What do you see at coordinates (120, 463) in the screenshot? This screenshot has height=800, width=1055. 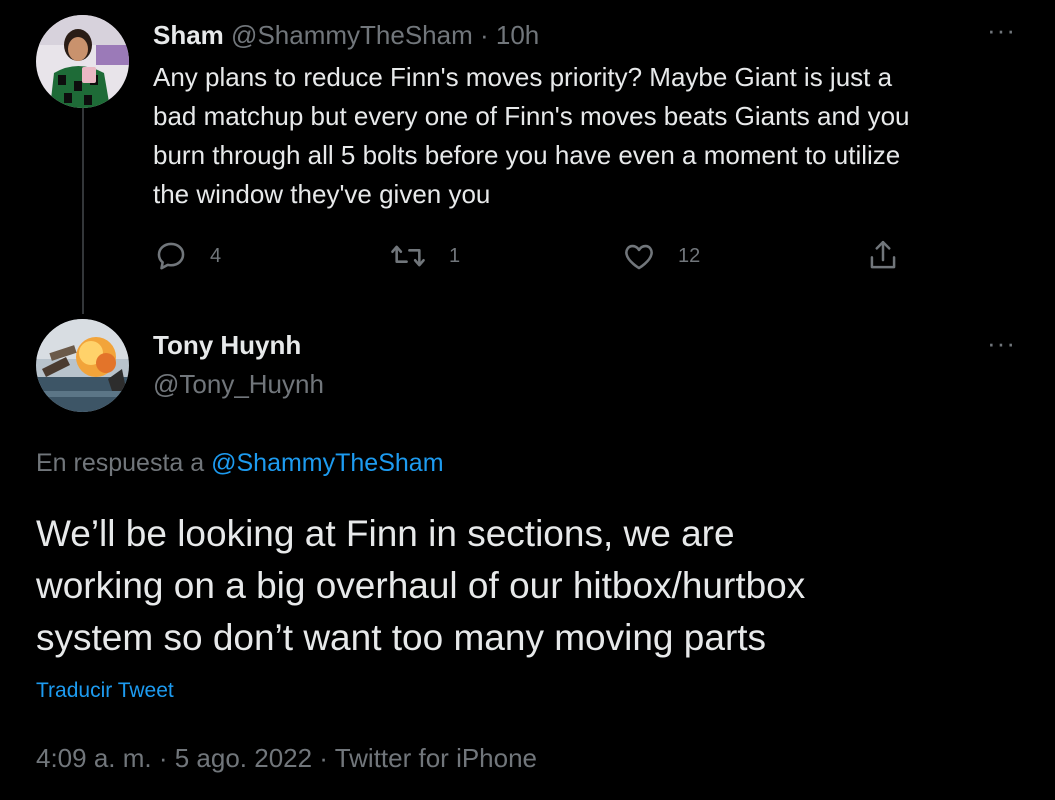 I see `reply-prefix: En respuesta a` at bounding box center [120, 463].